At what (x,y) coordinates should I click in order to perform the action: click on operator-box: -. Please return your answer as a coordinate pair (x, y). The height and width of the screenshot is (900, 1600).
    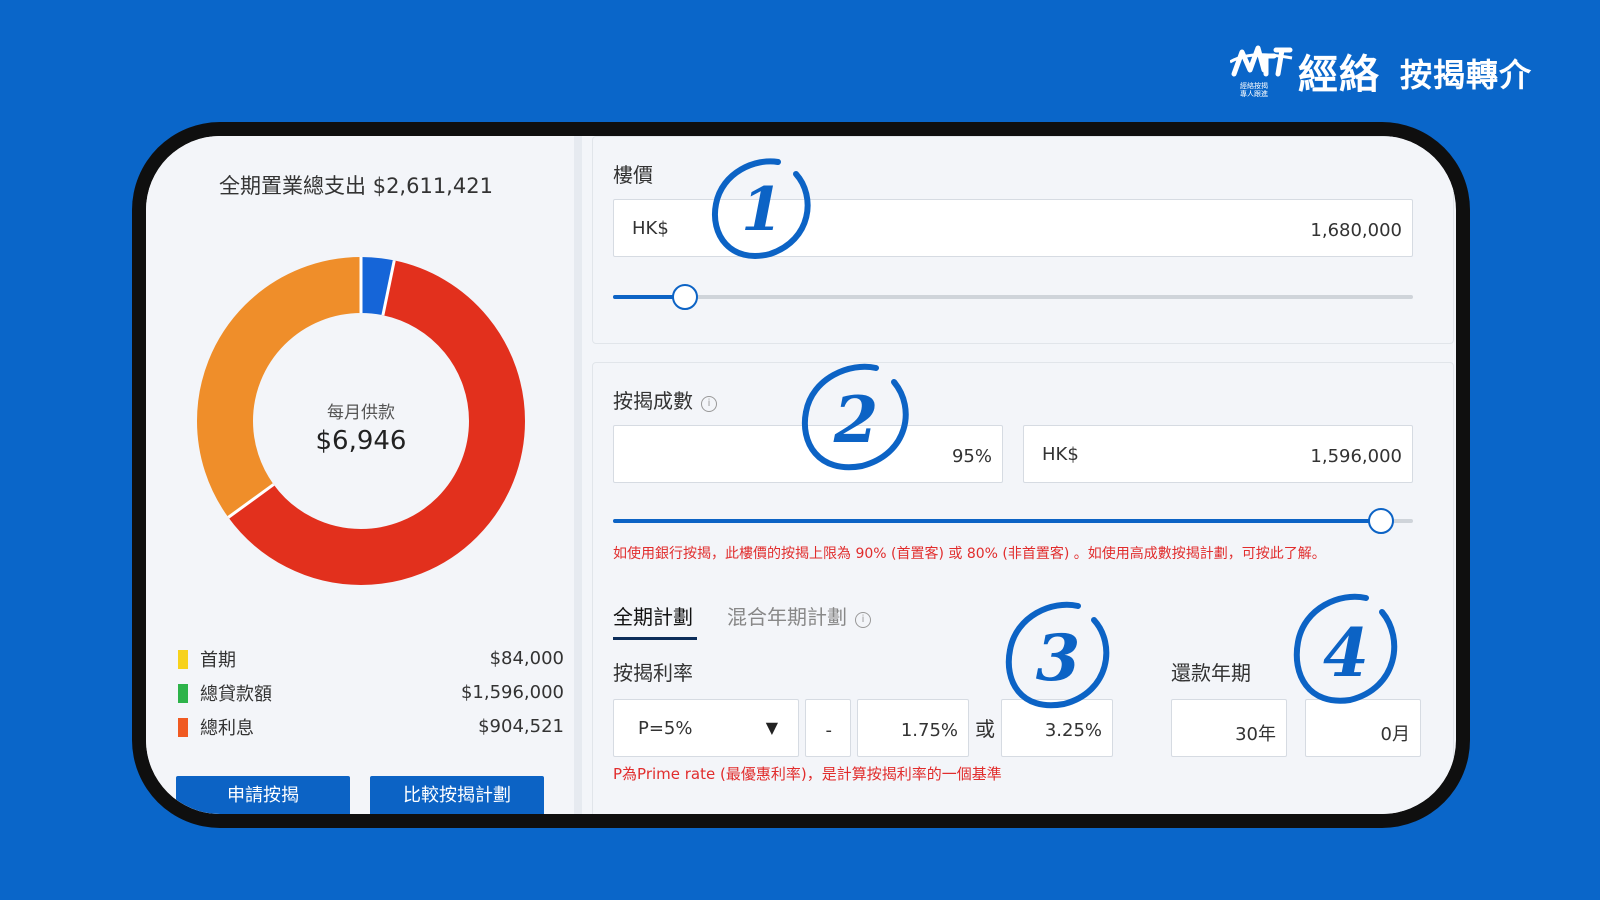
    Looking at the image, I should click on (828, 728).